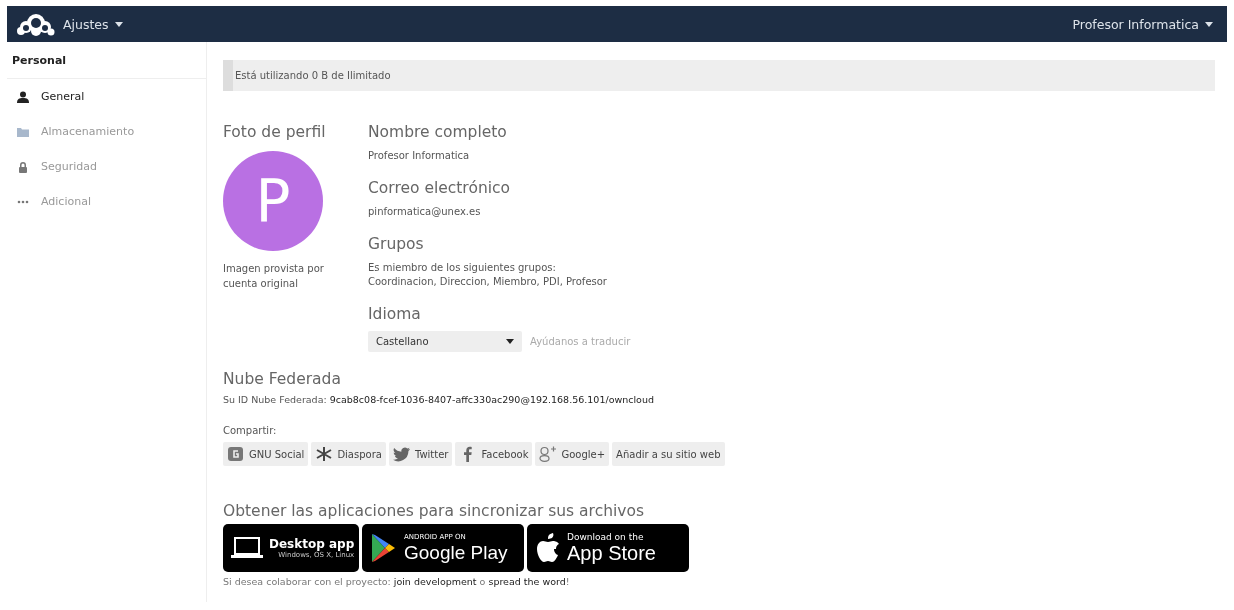  Describe the element at coordinates (36, 24) in the screenshot. I see `cloud-logo-icon` at that location.